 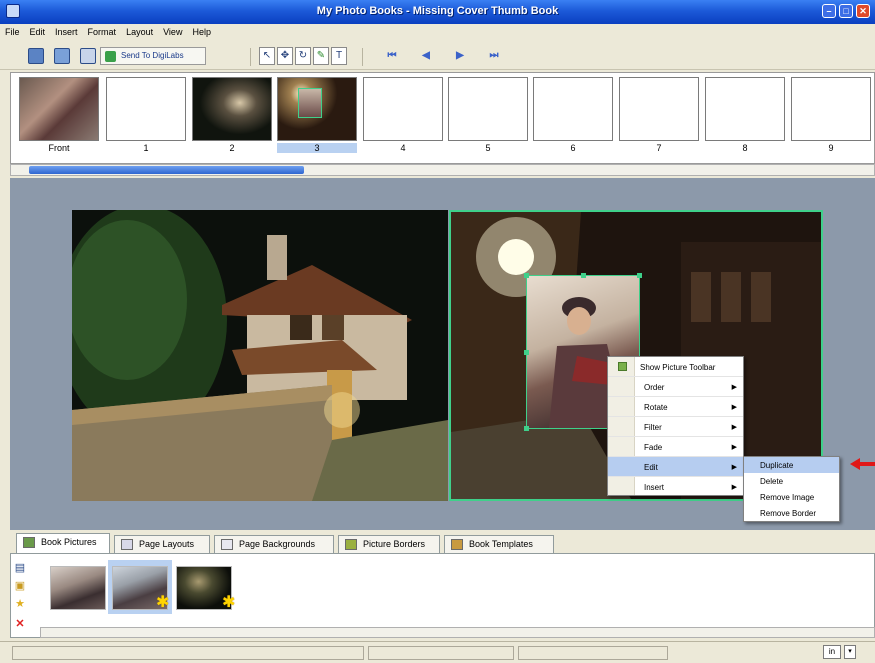 What do you see at coordinates (66, 30) in the screenshot?
I see `menu-insert: Insert` at bounding box center [66, 30].